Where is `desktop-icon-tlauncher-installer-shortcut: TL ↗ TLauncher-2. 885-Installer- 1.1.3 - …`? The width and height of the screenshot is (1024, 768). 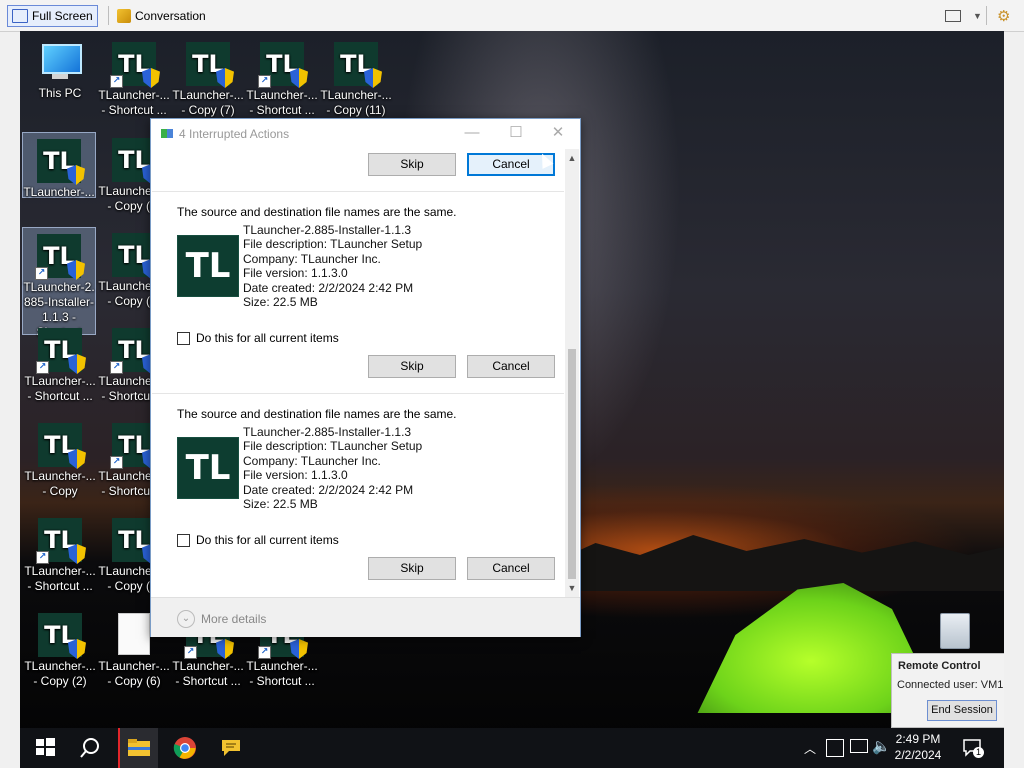
desktop-icon-tlauncher-installer-shortcut: TL ↗ TLauncher-2. 885-Installer- 1.1.3 - … is located at coordinates (59, 283).